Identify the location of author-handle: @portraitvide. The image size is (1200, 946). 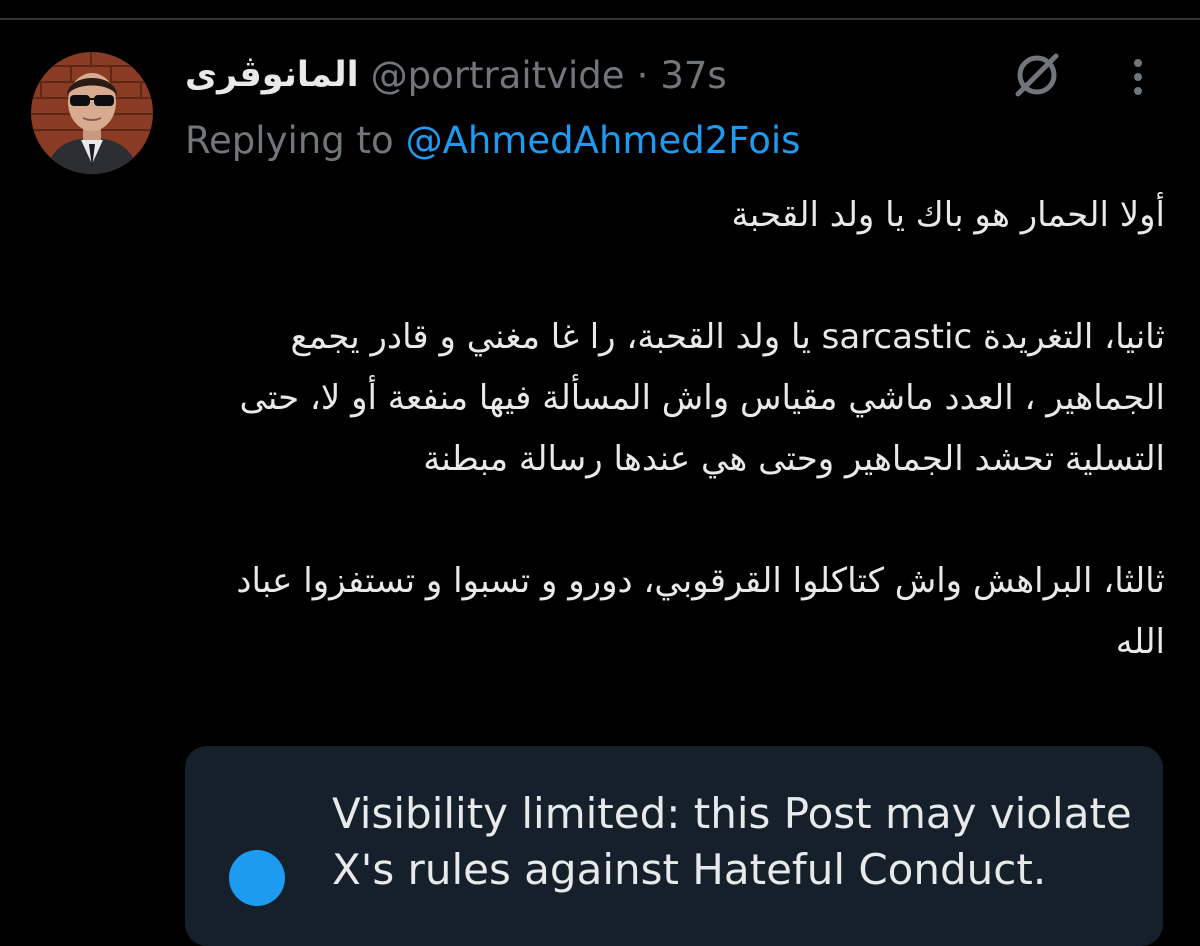
(498, 75).